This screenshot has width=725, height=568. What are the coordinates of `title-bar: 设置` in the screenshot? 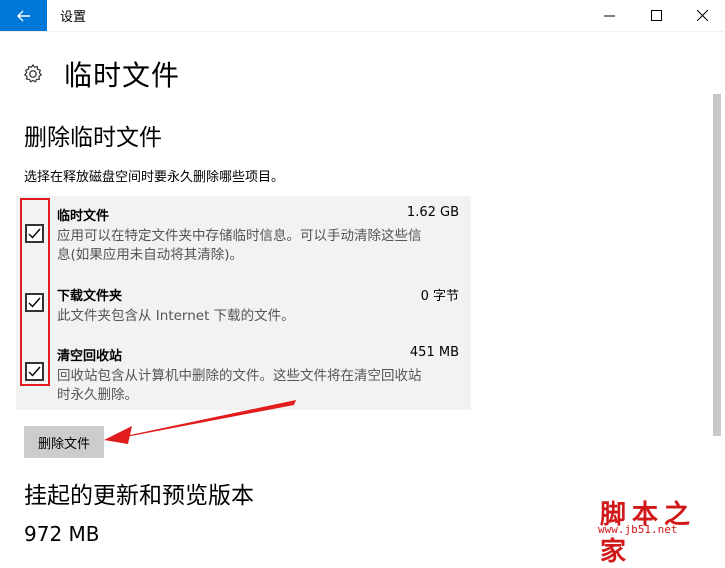 It's located at (362, 16).